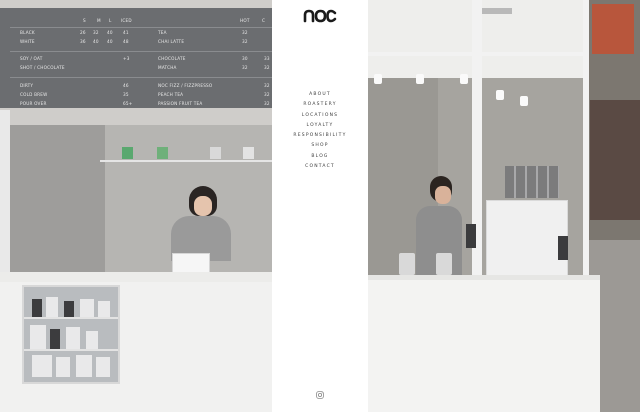 This screenshot has height=412, width=640. What do you see at coordinates (267, 58) in the screenshot?
I see `price-cold: 33` at bounding box center [267, 58].